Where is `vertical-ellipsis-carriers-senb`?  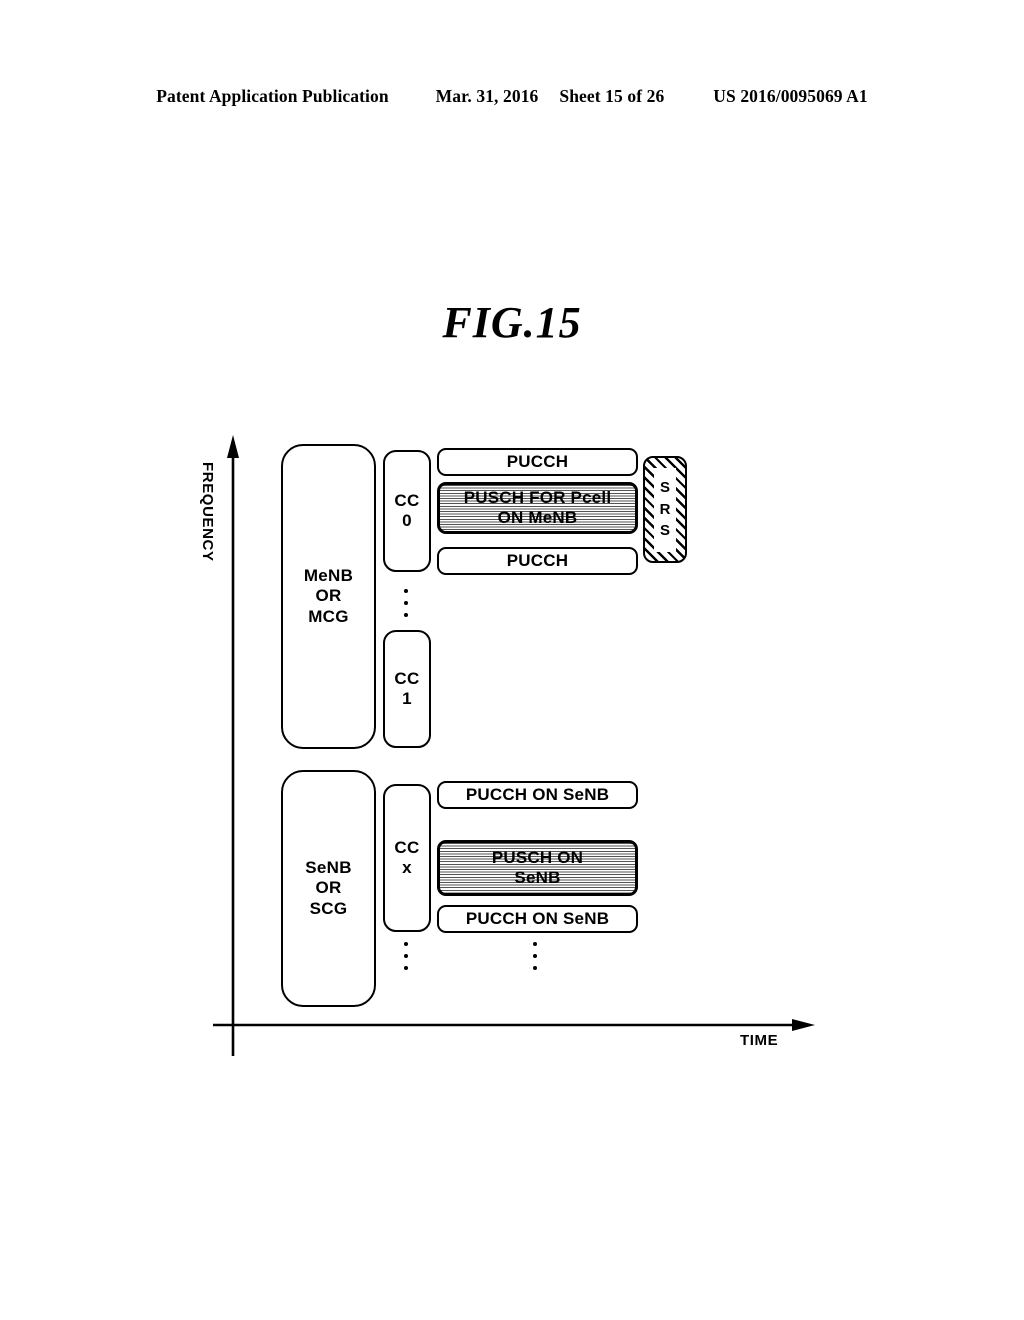 vertical-ellipsis-carriers-senb is located at coordinates (405, 956).